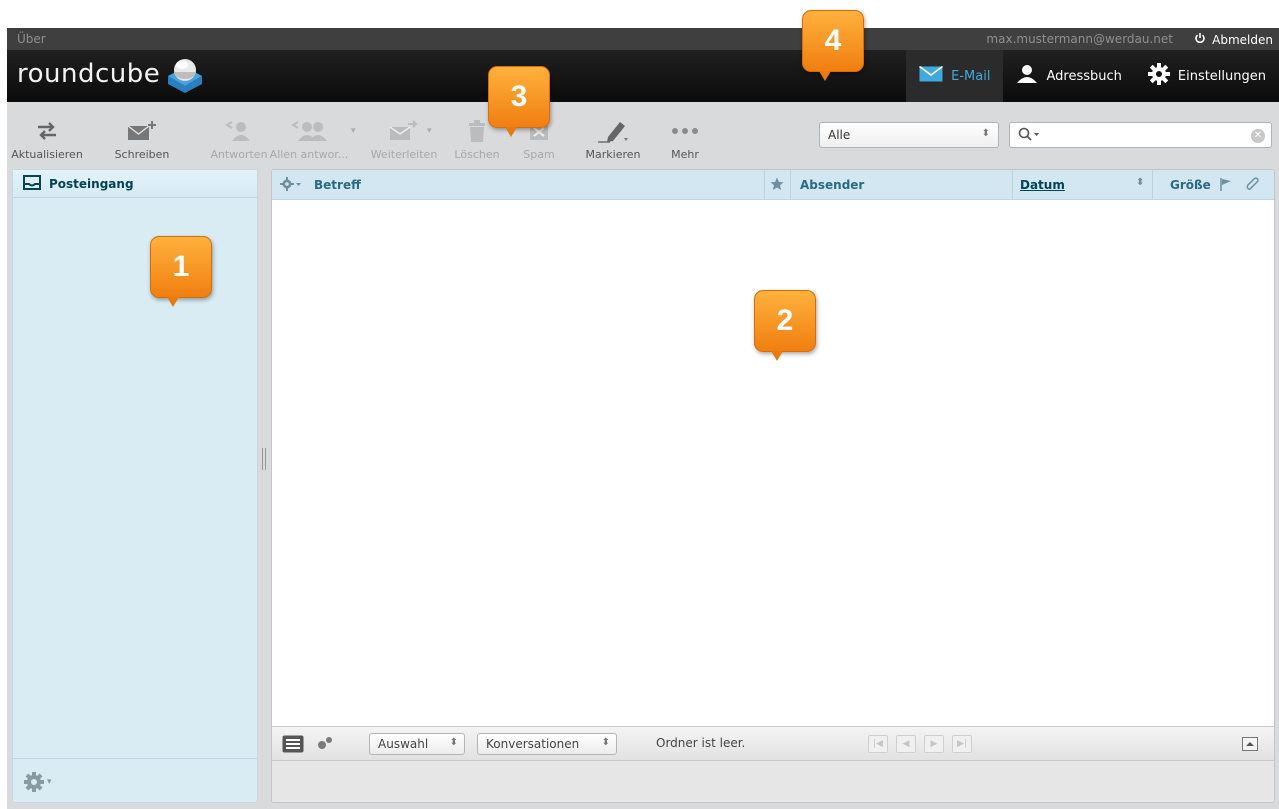 This screenshot has height=809, width=1279. What do you see at coordinates (906, 744) in the screenshot?
I see `prev-page-icon: ◀` at bounding box center [906, 744].